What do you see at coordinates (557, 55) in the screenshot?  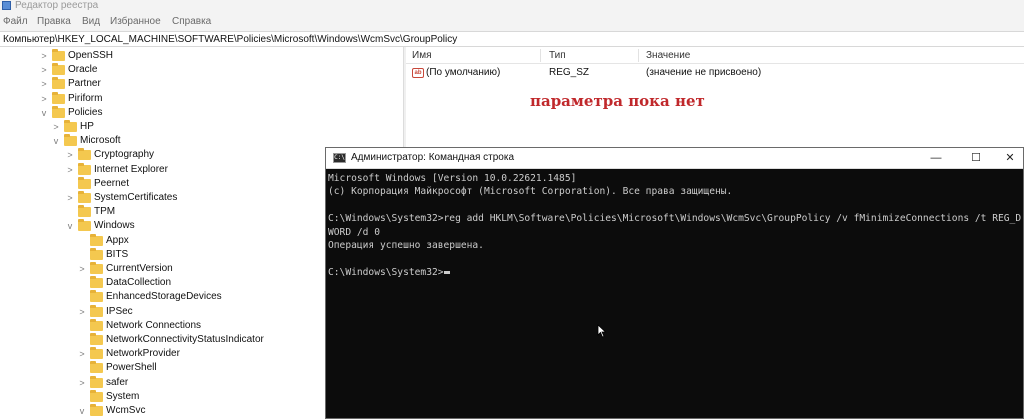 I see `column-type: Тип` at bounding box center [557, 55].